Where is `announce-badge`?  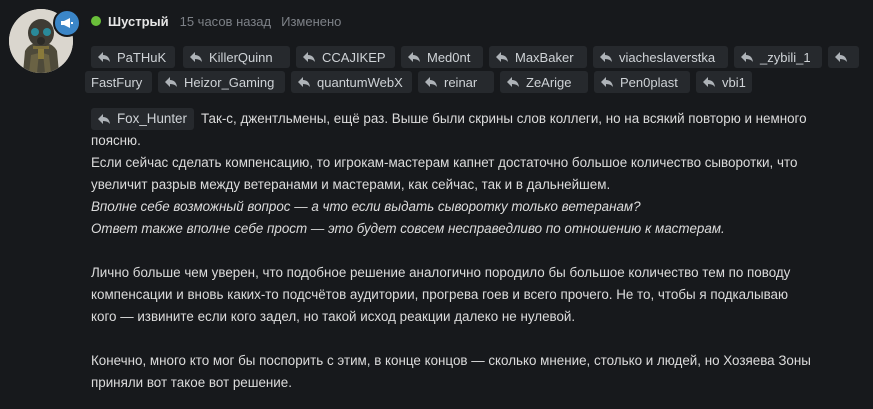
announce-badge is located at coordinates (67, 23).